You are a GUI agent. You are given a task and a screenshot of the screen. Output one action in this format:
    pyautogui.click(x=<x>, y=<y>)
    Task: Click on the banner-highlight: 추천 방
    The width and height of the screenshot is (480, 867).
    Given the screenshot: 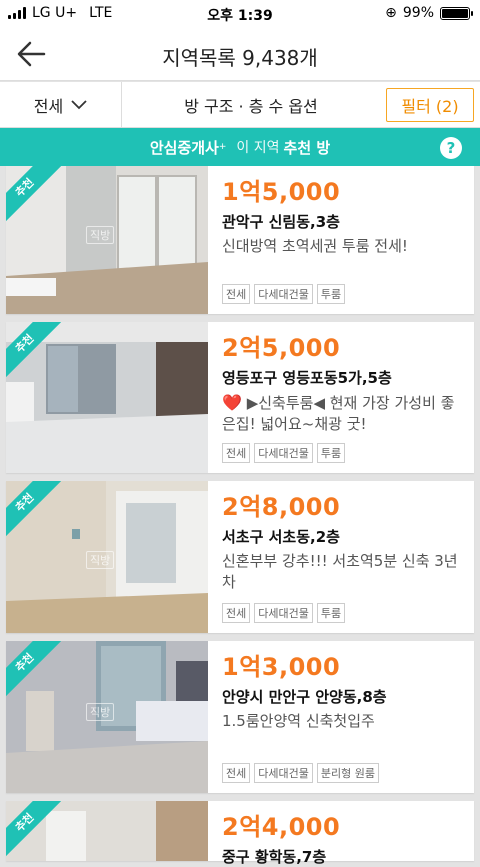 What is the action you would take?
    pyautogui.click(x=307, y=147)
    